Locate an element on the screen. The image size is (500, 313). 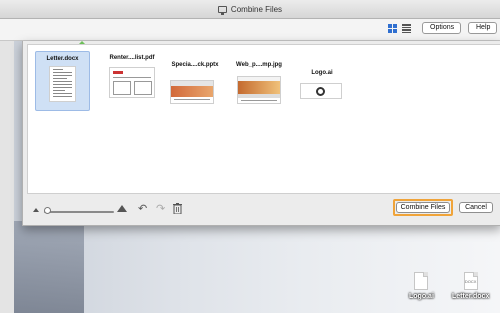
file-extension: DOCX is located at coordinates (470, 281).